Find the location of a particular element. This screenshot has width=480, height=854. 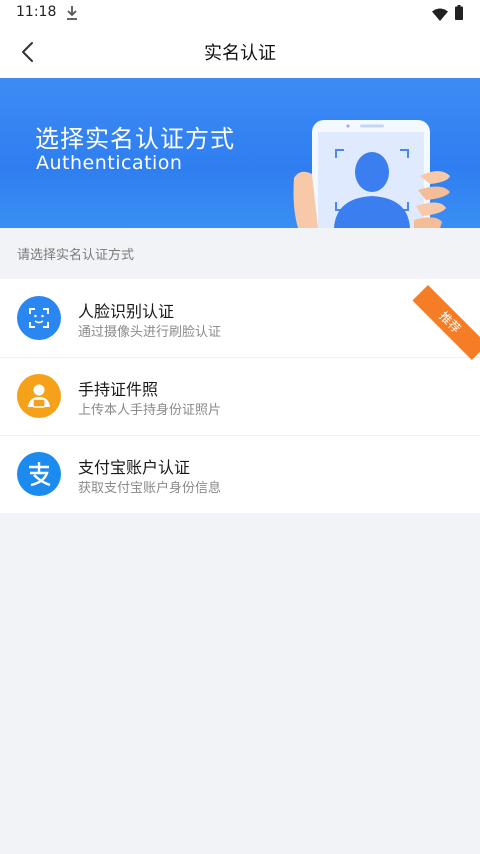

option-hold-id-photo: 手持证件照 上传本人手持身份证照片 is located at coordinates (240, 396).